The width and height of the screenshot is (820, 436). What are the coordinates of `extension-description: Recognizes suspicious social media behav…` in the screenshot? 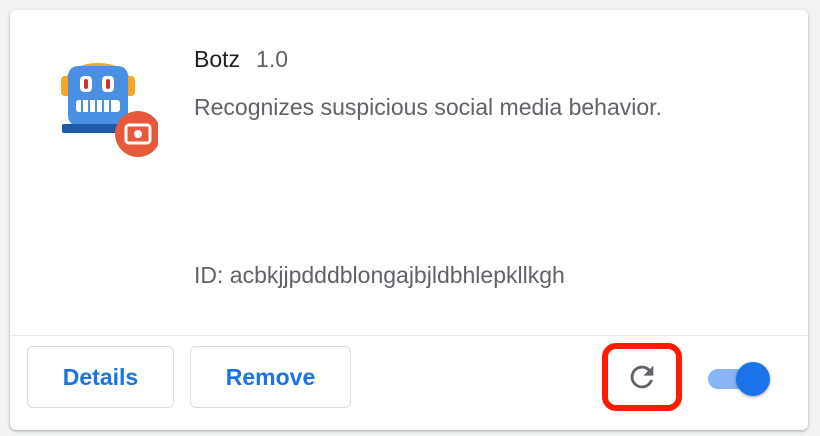 It's located at (428, 107).